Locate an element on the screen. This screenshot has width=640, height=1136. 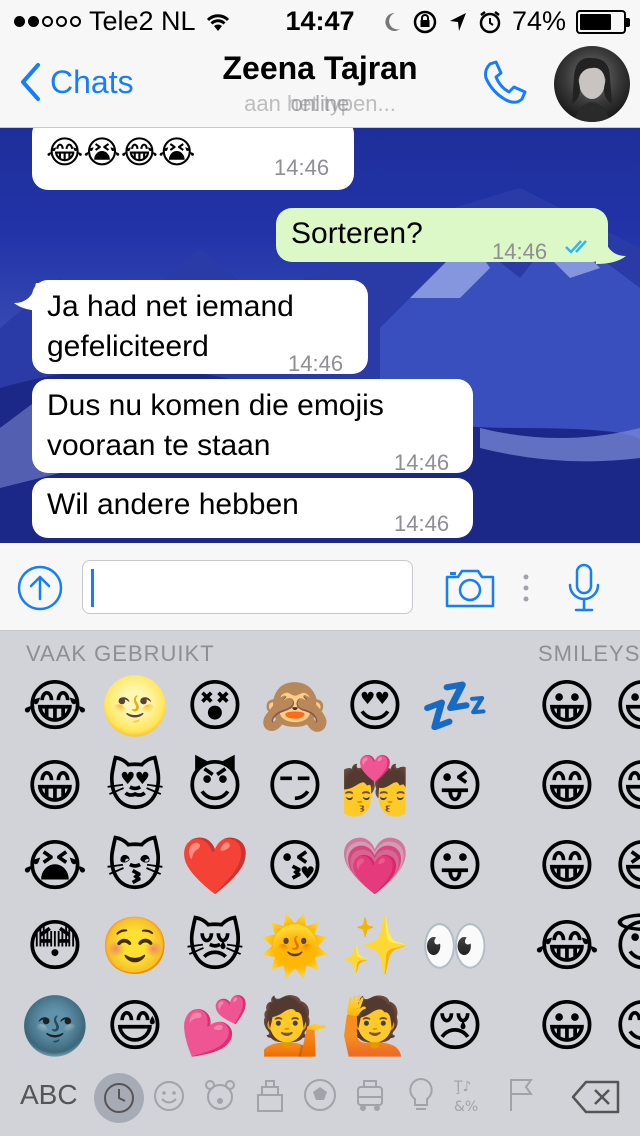
more-dots-icon is located at coordinates (526, 588).